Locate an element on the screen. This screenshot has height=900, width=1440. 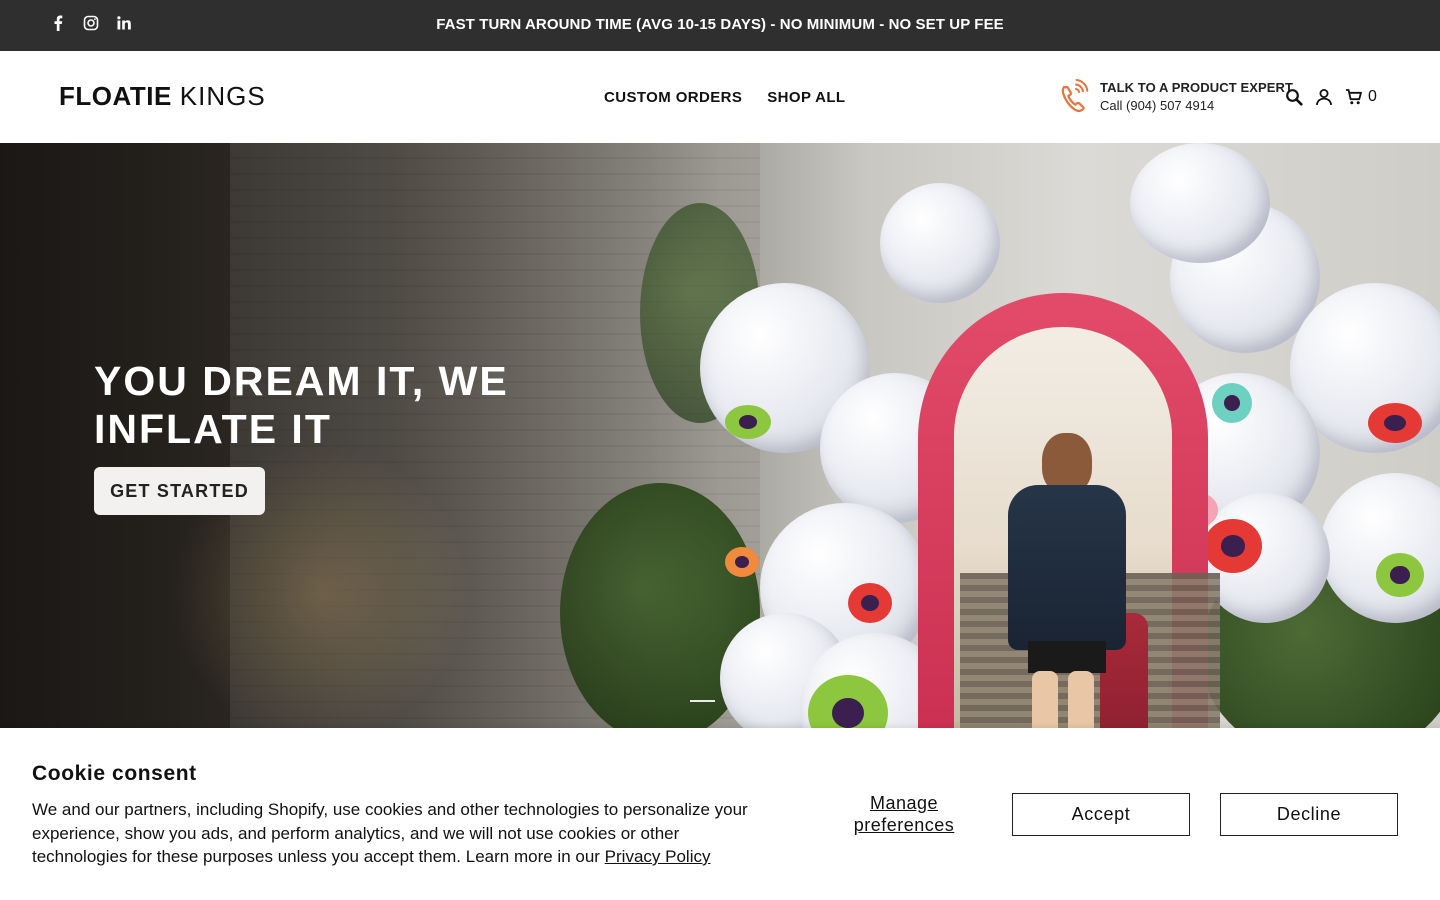
header-icons: 0 is located at coordinates (1330, 97).